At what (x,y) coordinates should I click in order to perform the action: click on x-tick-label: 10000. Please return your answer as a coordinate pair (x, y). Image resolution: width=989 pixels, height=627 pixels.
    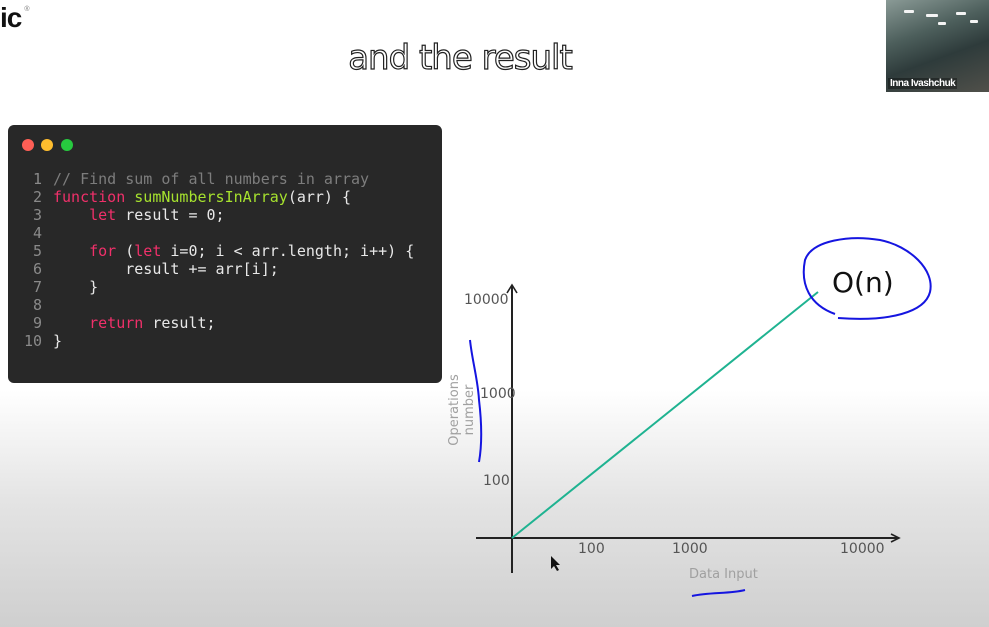
    Looking at the image, I should click on (862, 549).